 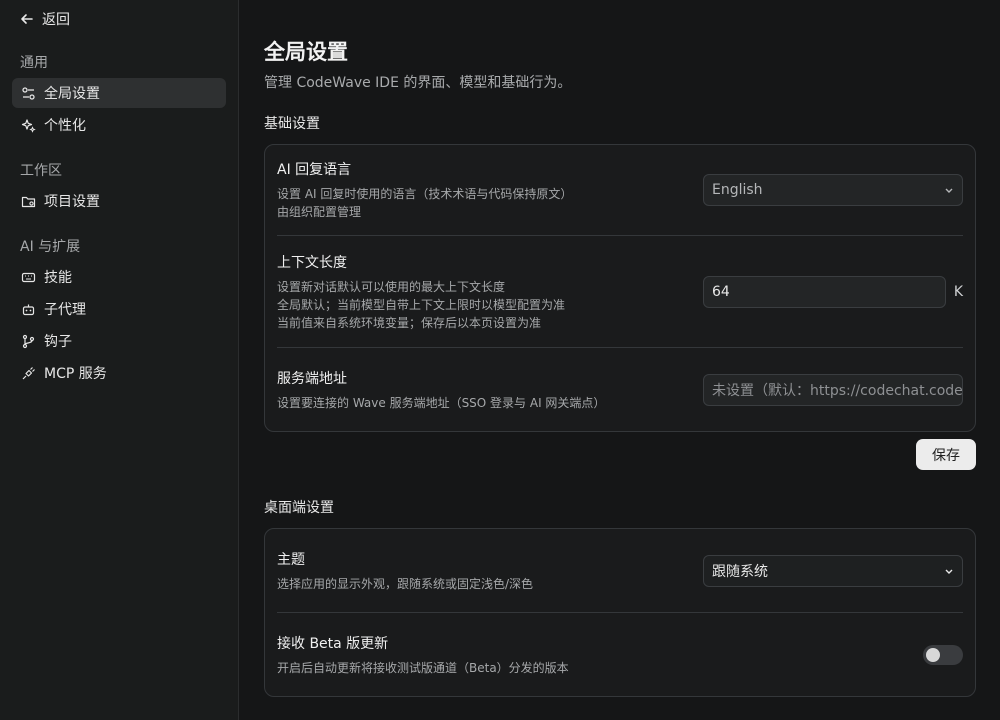 I want to click on toggle-knob, so click(x=933, y=654).